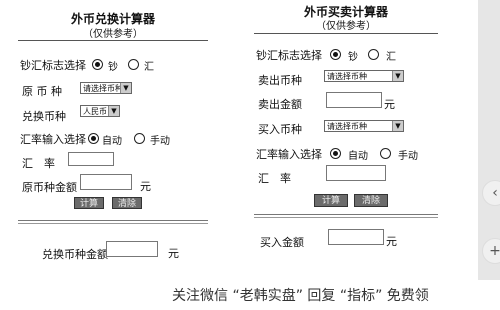  I want to click on amount-unit: 元, so click(145, 186).